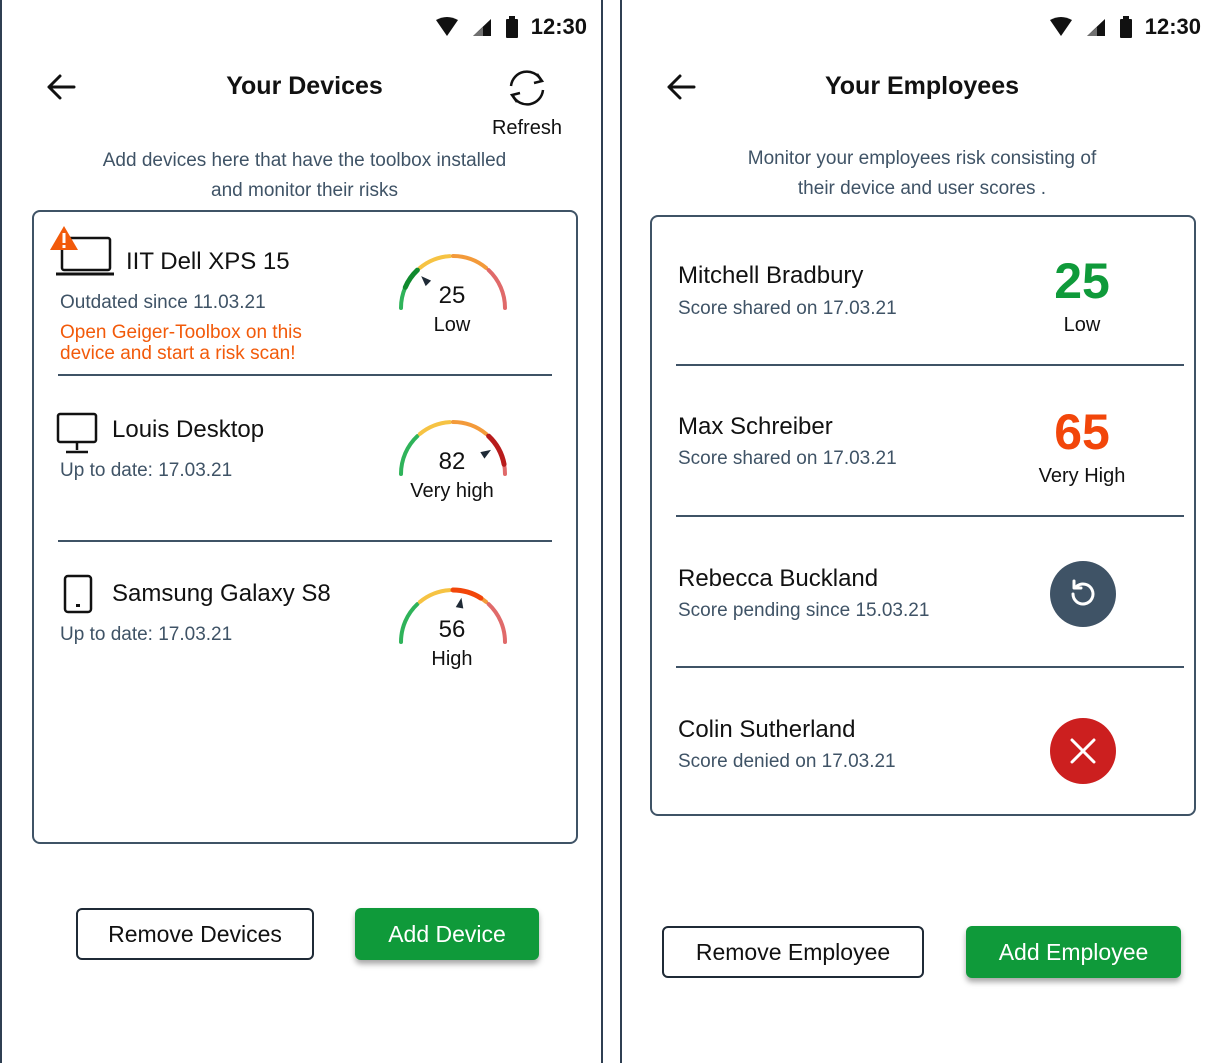 This screenshot has width=1215, height=1063. Describe the element at coordinates (208, 261) in the screenshot. I see `device-name: IIT Dell XPS 15` at that location.